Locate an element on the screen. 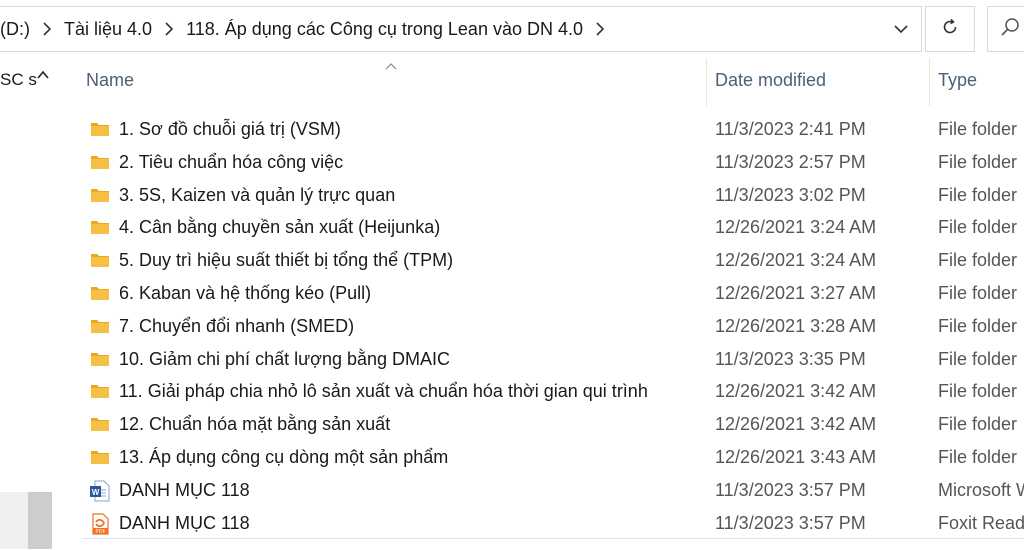 The image size is (1024, 550). file-date: 12/26/2021 3:28 AM is located at coordinates (796, 325).